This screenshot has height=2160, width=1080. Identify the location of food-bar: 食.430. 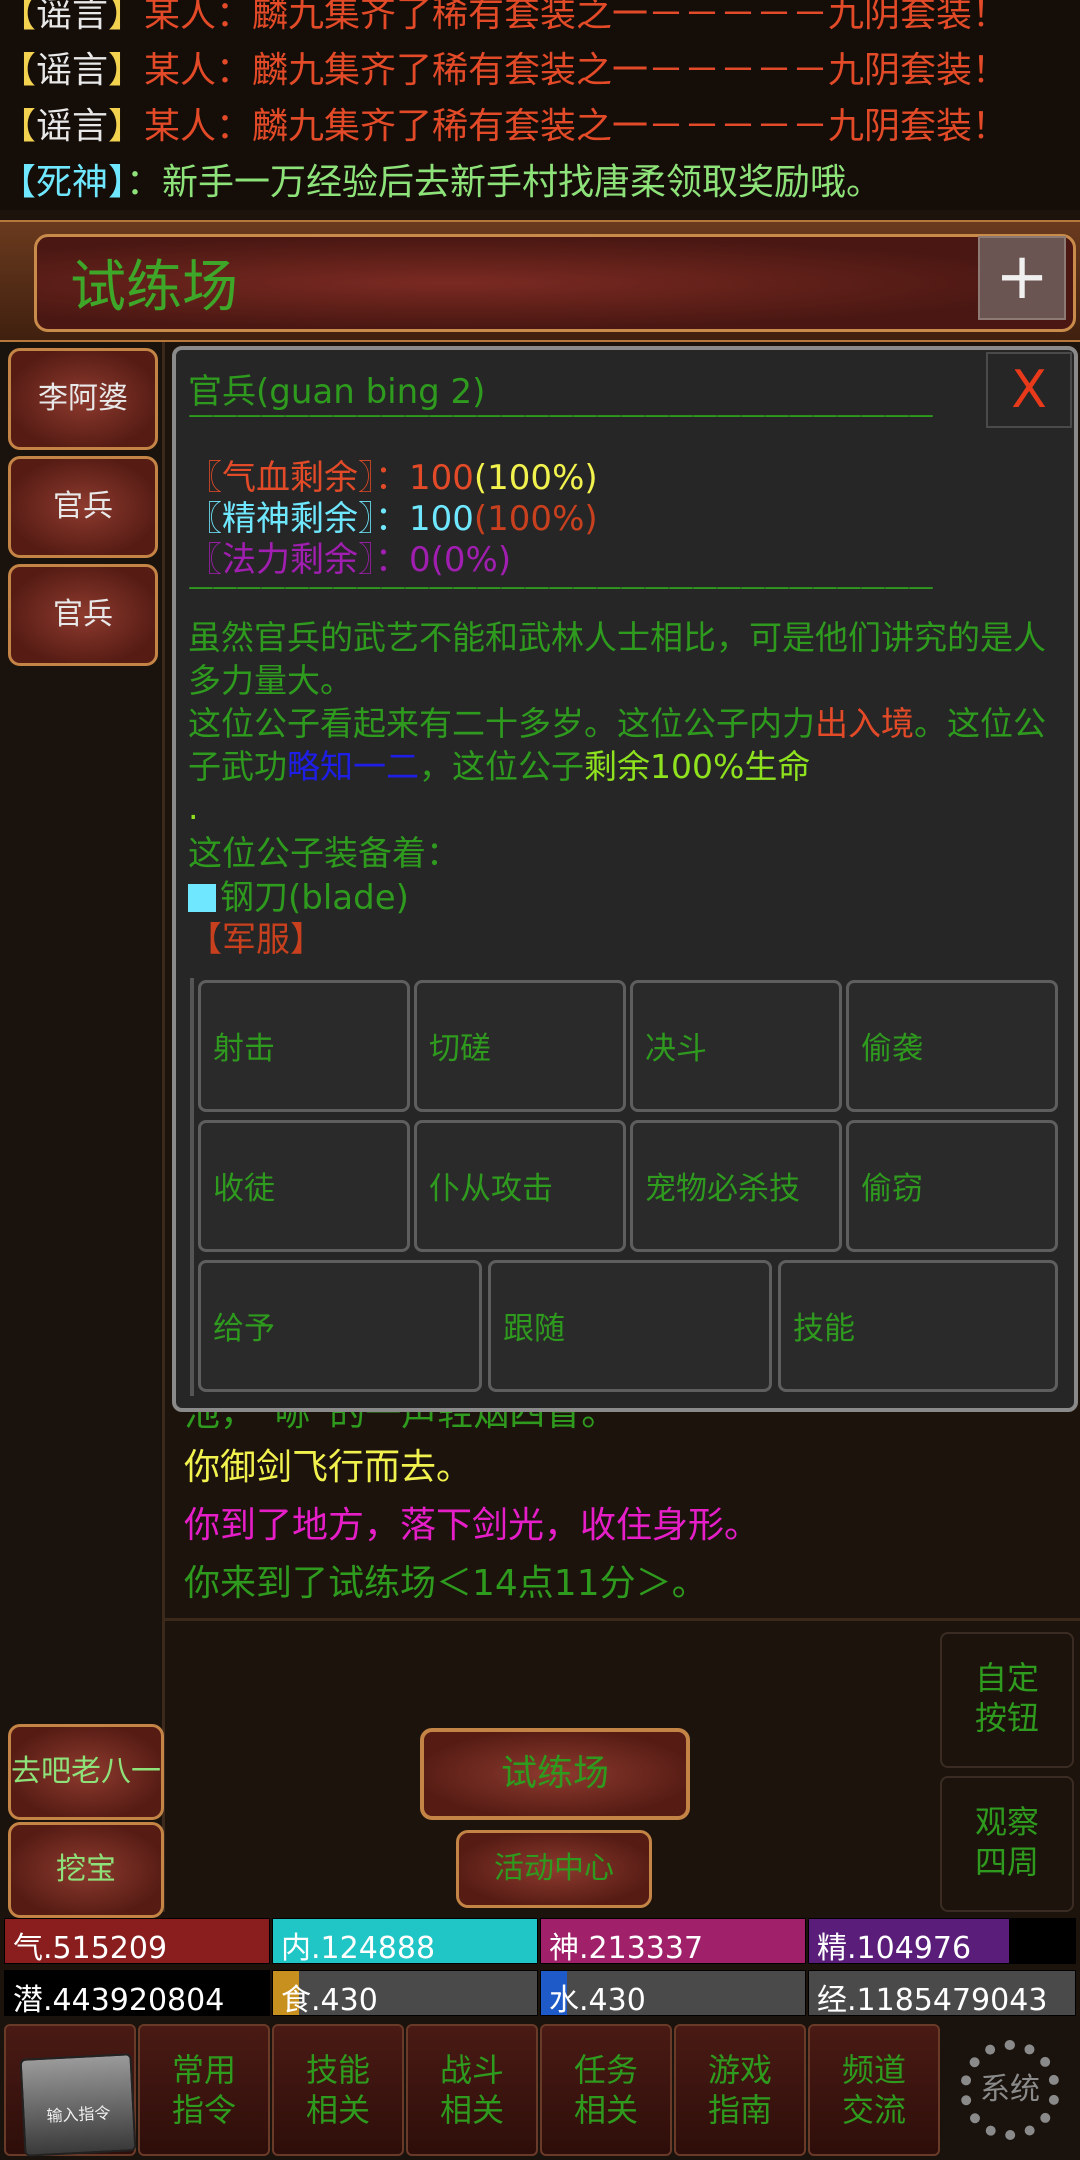
(405, 1993).